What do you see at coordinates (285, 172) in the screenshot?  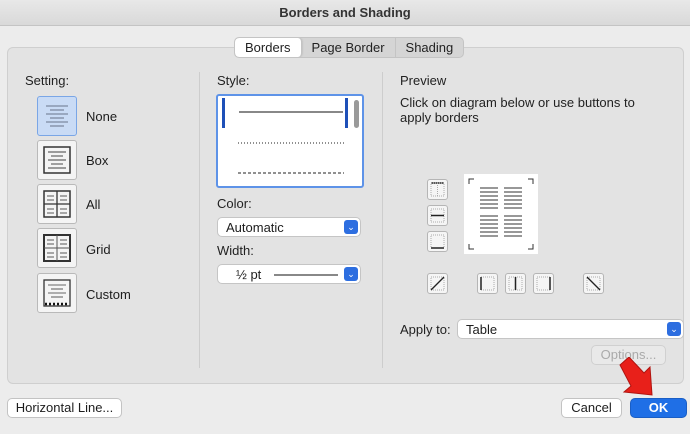 I see `style-option-dashed` at bounding box center [285, 172].